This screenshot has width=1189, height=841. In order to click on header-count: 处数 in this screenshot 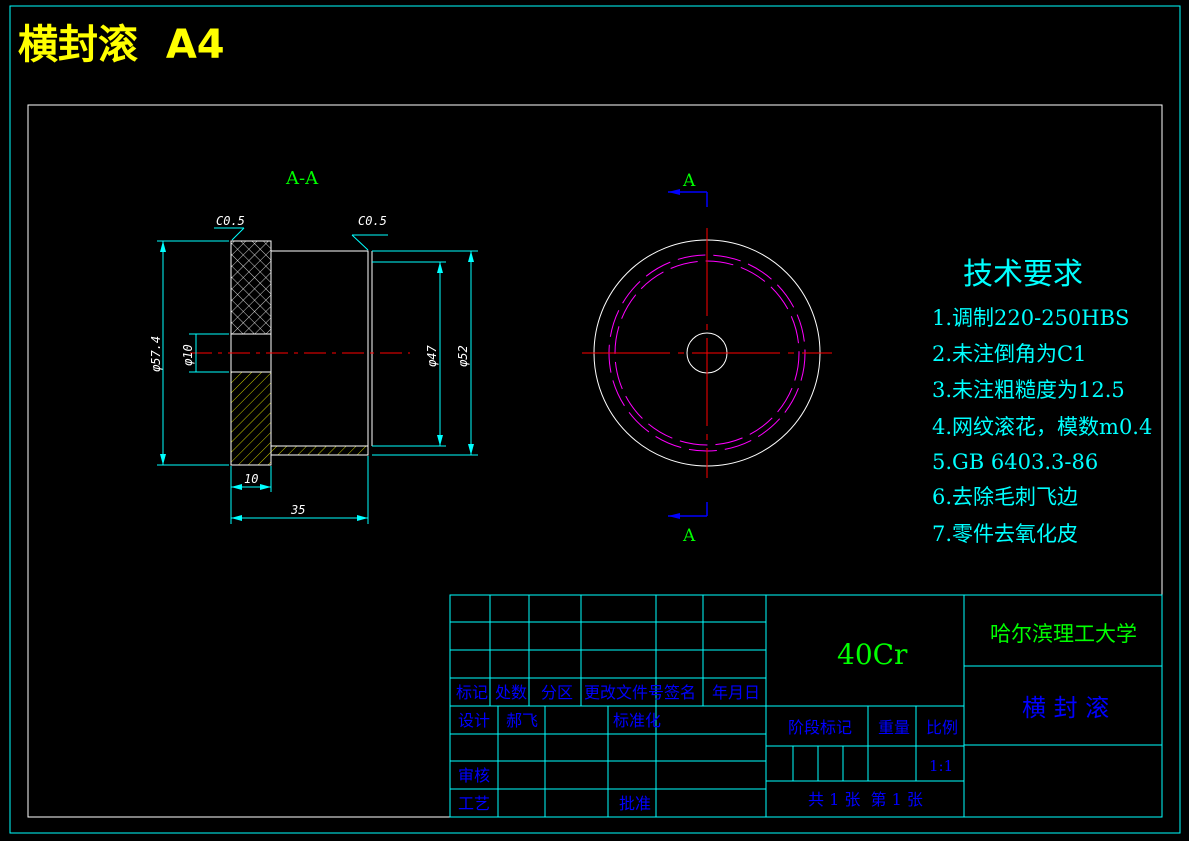, I will do `click(511, 692)`.